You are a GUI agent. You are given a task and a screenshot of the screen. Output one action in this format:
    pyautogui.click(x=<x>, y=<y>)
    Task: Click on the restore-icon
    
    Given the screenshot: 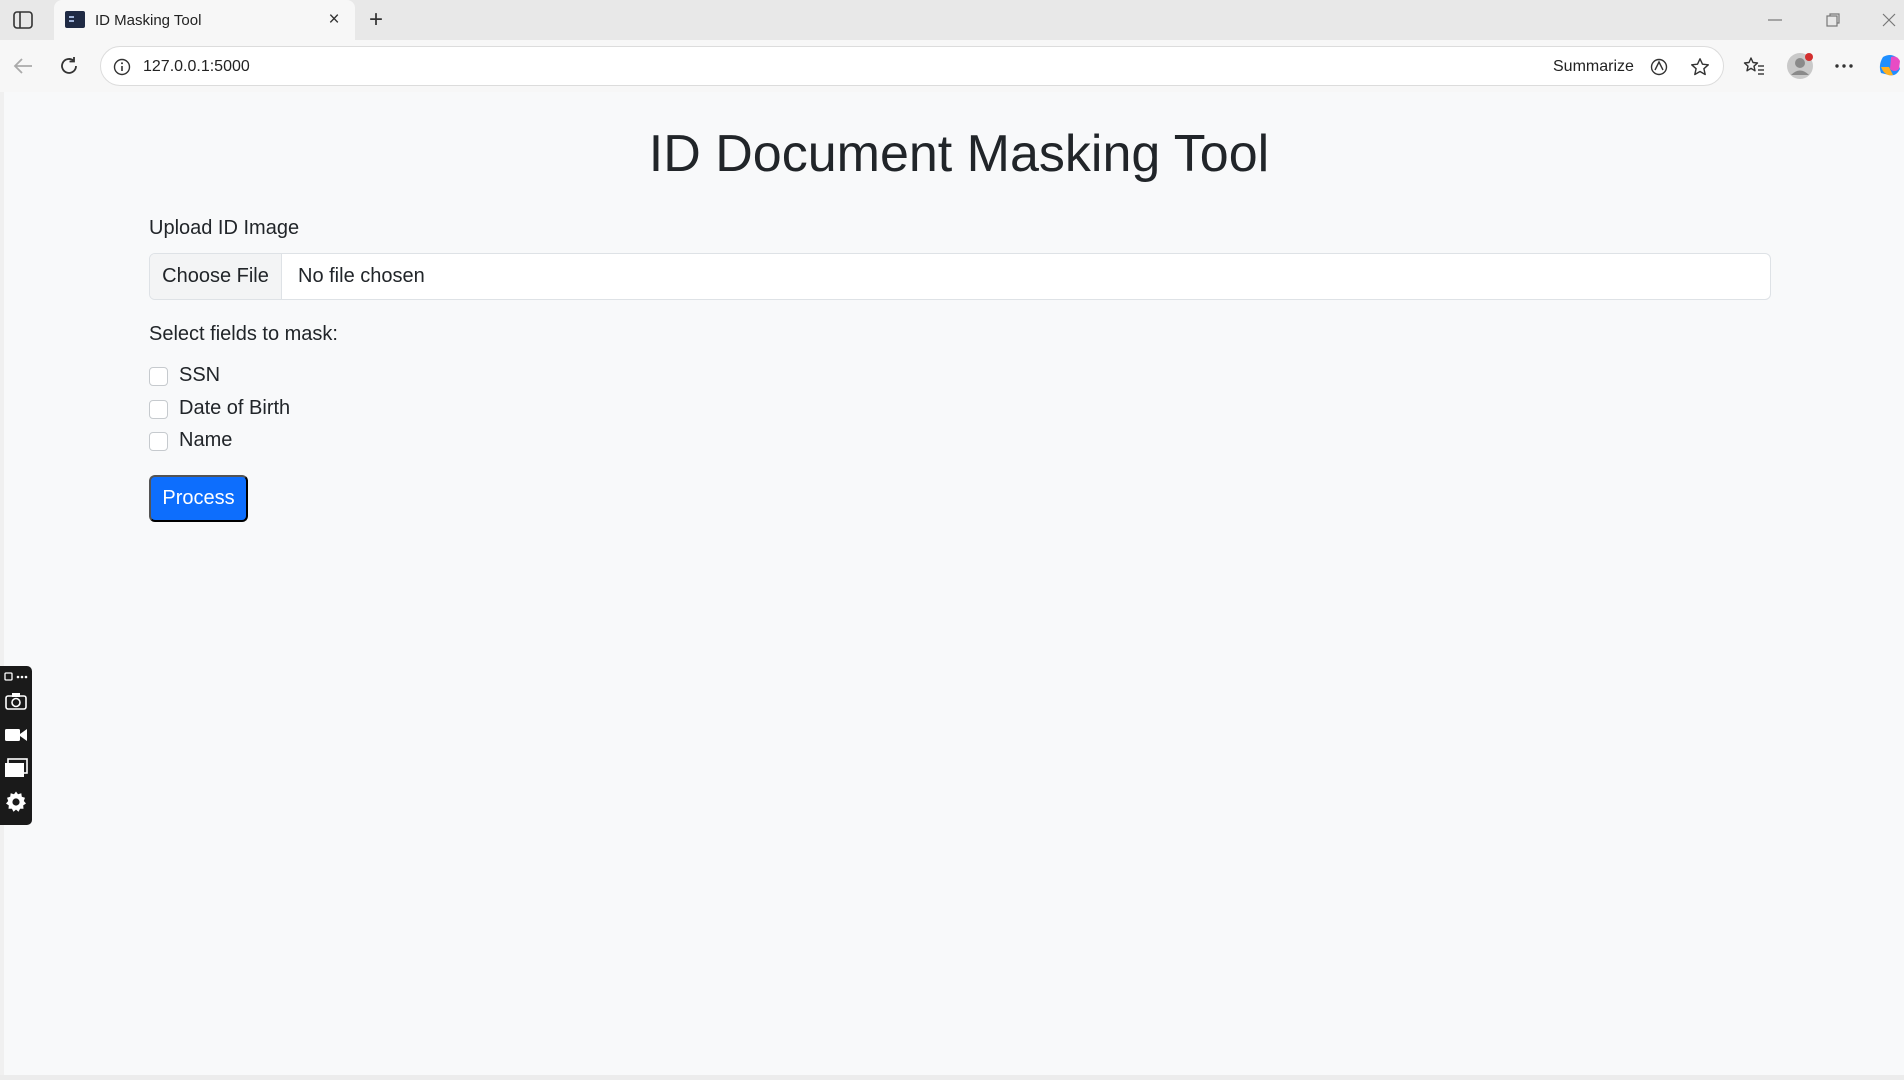 What is the action you would take?
    pyautogui.click(x=1833, y=20)
    